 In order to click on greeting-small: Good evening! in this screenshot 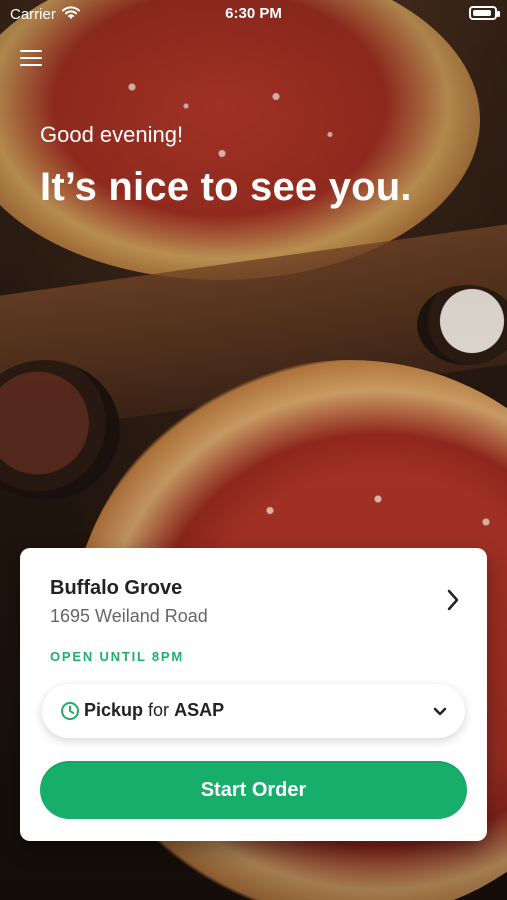, I will do `click(112, 134)`.